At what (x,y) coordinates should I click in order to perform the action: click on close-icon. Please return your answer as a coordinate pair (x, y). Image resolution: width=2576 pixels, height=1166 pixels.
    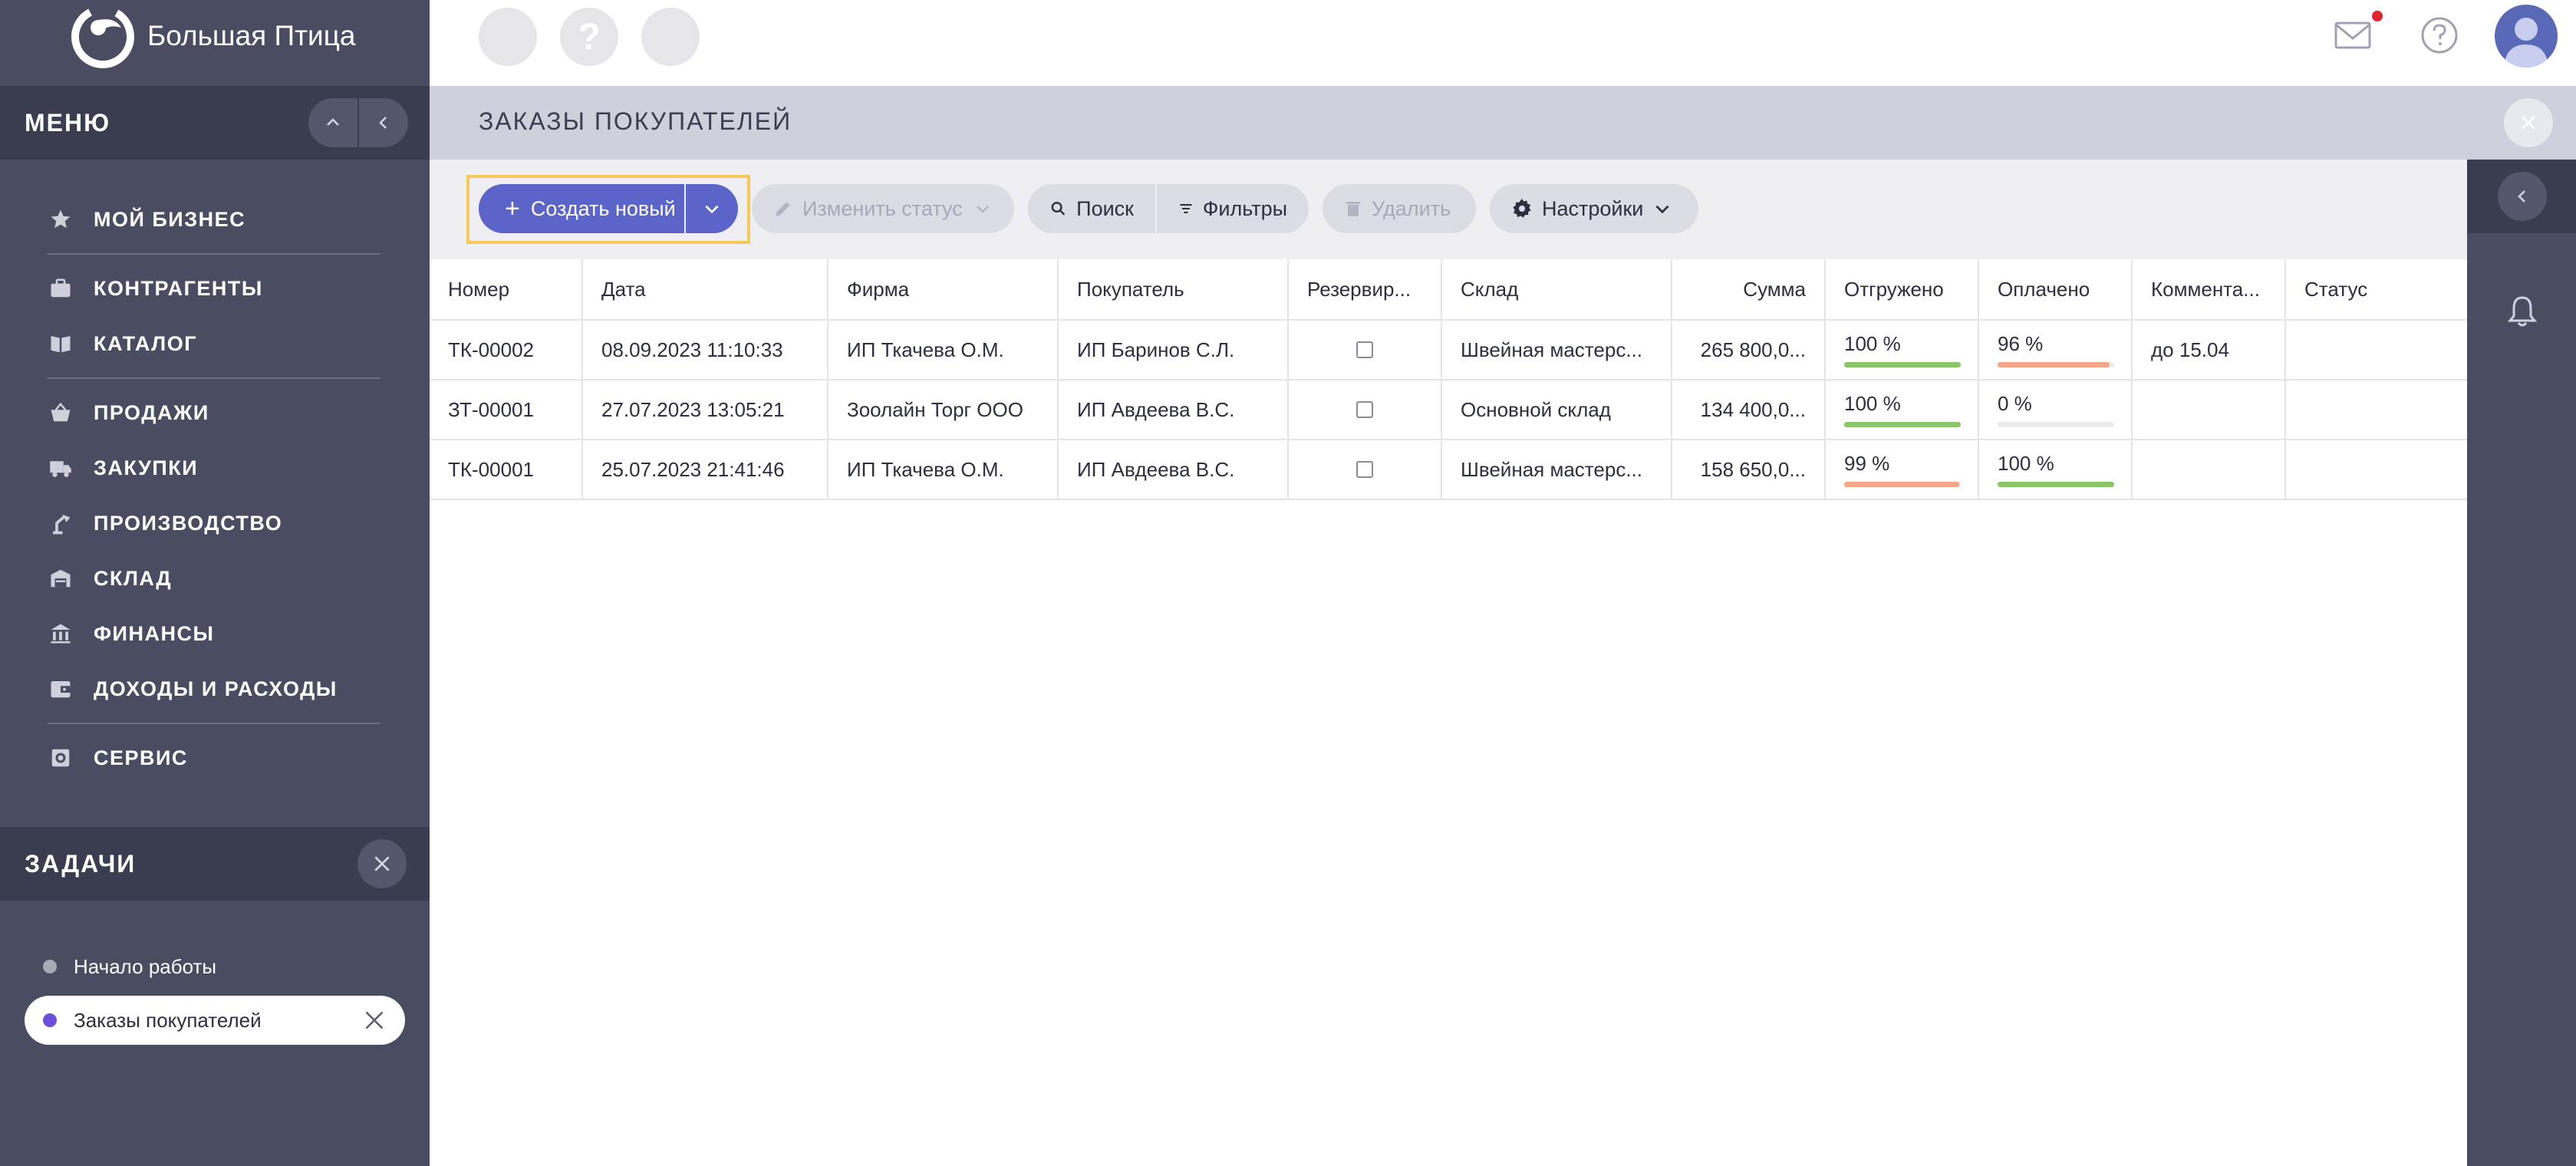
    Looking at the image, I should click on (382, 864).